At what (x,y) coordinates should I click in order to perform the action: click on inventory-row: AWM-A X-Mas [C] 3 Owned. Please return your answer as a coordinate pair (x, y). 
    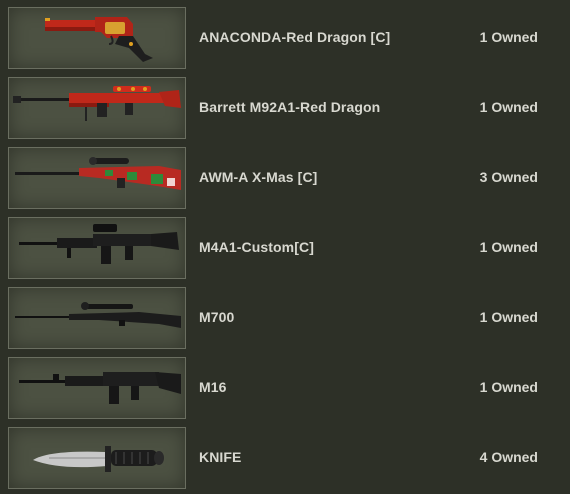
    Looking at the image, I should click on (285, 180).